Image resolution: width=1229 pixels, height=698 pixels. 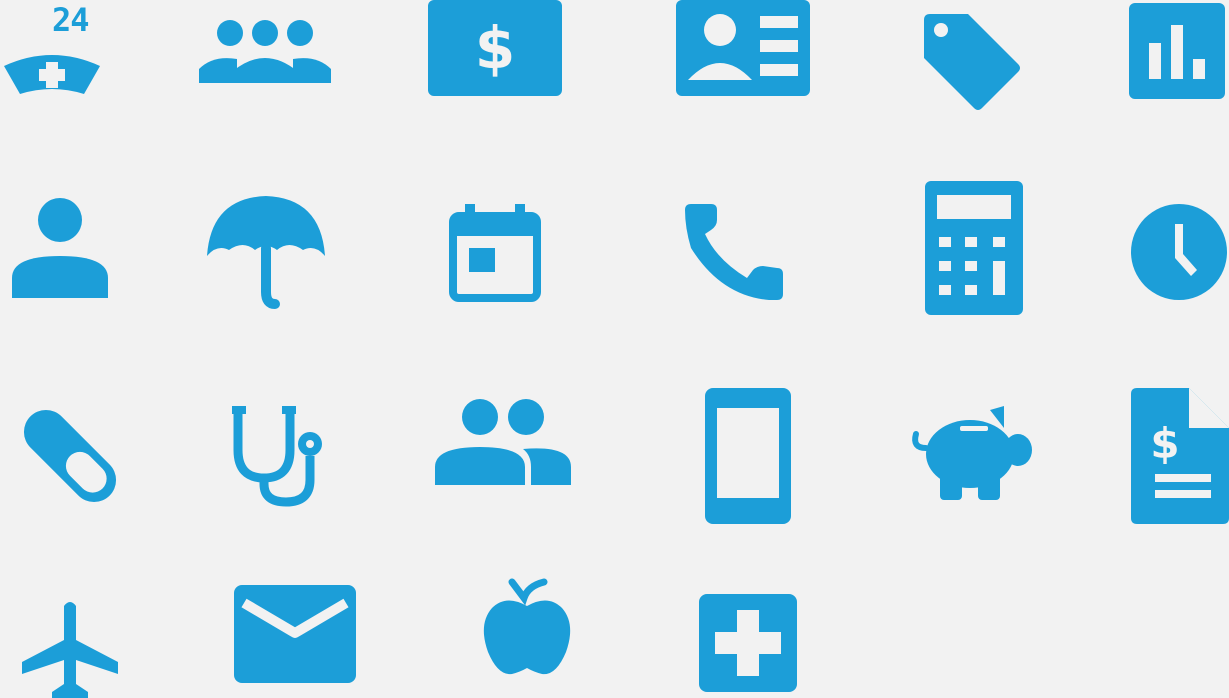 I want to click on medical-cross-icon, so click(x=748, y=643).